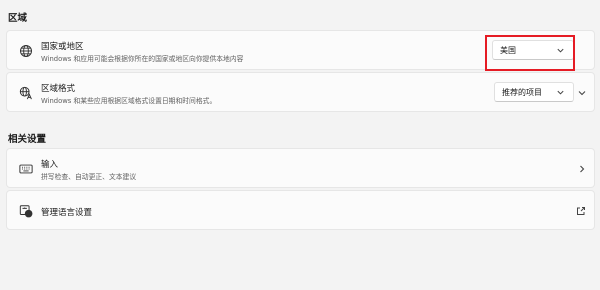 This screenshot has width=600, height=290. I want to click on region-format-selected-value: 推荐的项目, so click(522, 92).